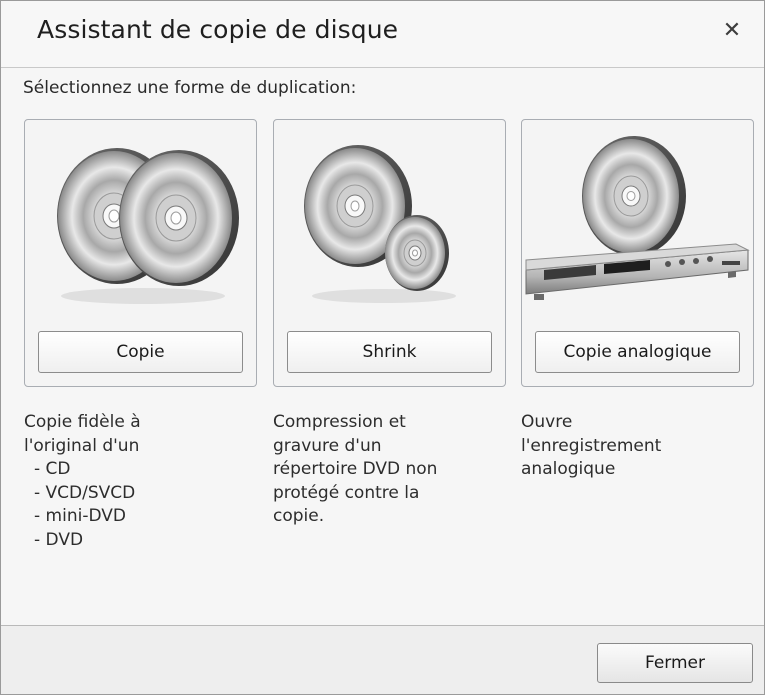  What do you see at coordinates (389, 352) in the screenshot?
I see `shrink-button: Shrink` at bounding box center [389, 352].